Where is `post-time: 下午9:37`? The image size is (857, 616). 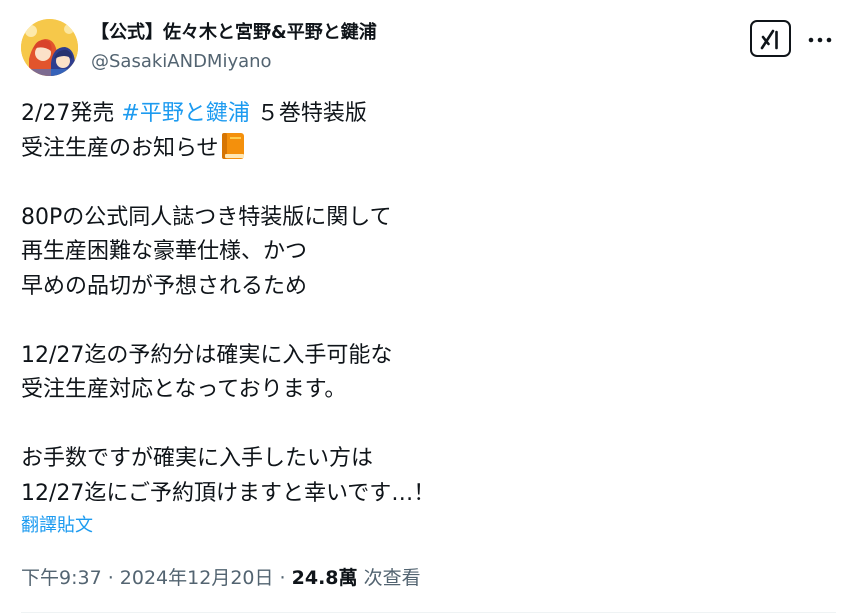 post-time: 下午9:37 is located at coordinates (61, 578).